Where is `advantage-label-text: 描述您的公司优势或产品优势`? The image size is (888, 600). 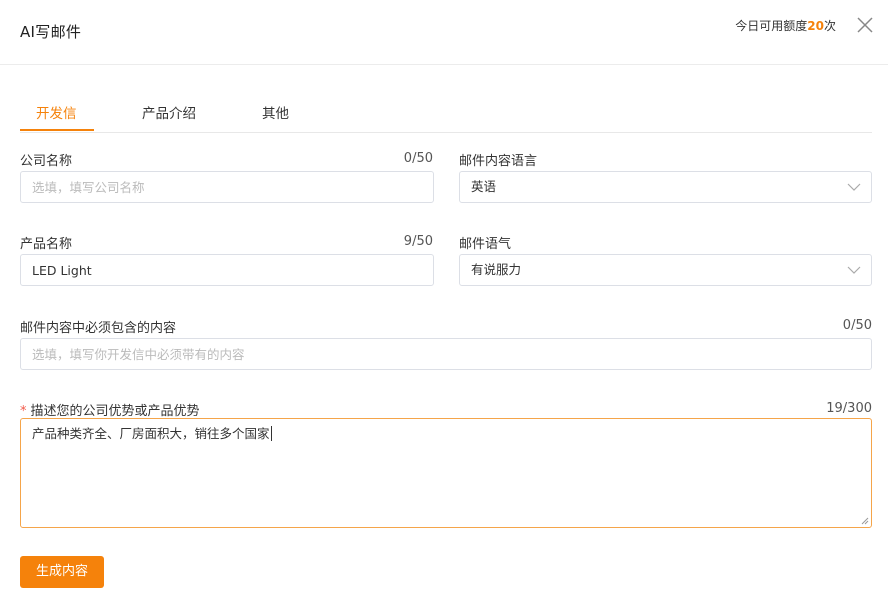
advantage-label-text: 描述您的公司优势或产品优势 is located at coordinates (115, 411).